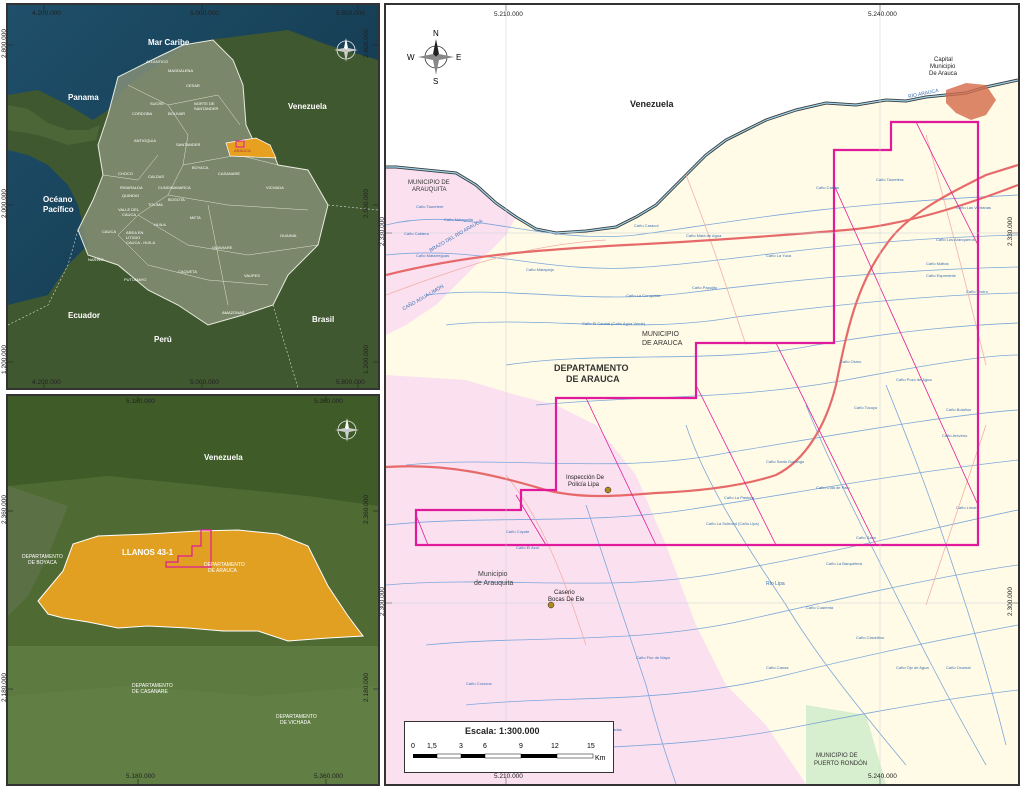 This screenshot has width=1024, height=789. What do you see at coordinates (155, 204) in the screenshot?
I see `dept-label: TOLIMA` at bounding box center [155, 204].